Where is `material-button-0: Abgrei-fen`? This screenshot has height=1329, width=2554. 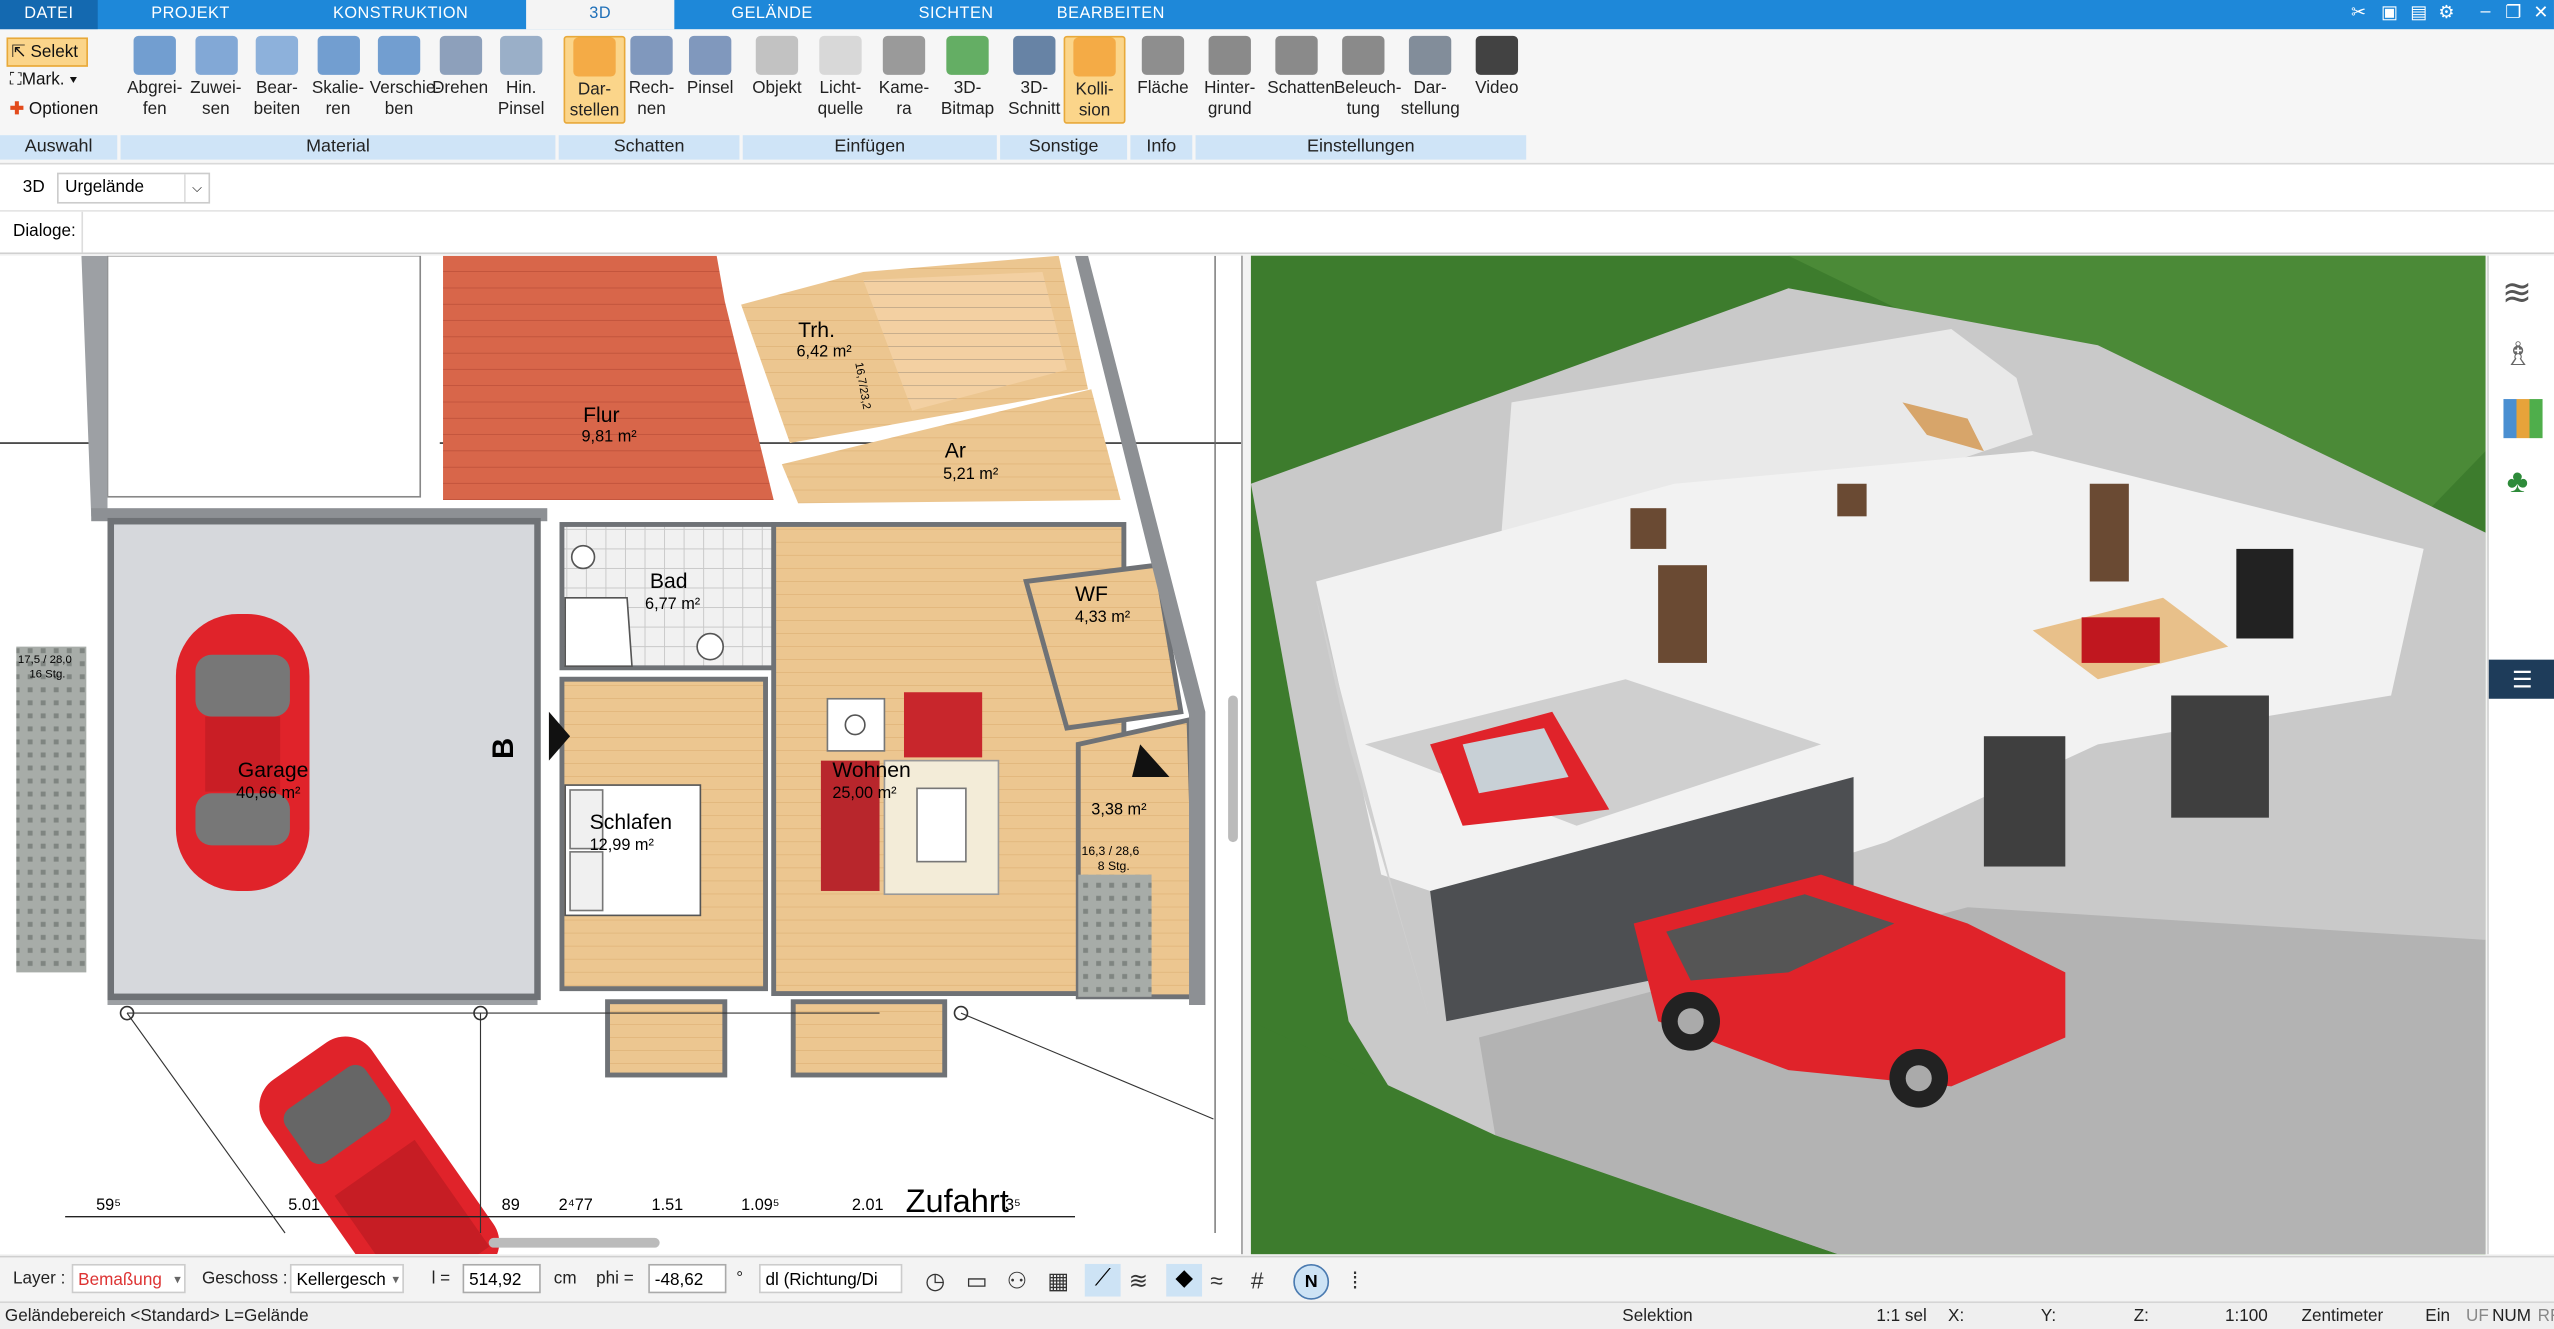
material-button-0: Abgrei-fen is located at coordinates (154, 78).